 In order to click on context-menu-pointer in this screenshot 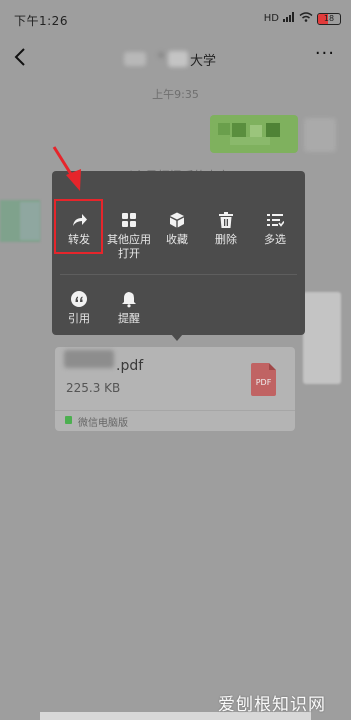, I will do `click(177, 337)`.